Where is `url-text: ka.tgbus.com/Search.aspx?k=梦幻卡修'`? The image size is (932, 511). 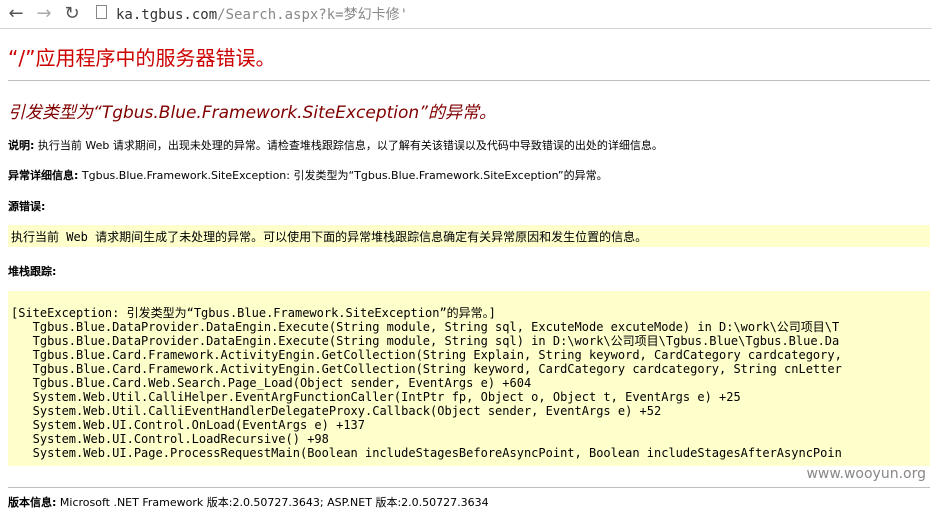 url-text: ka.tgbus.com/Search.aspx?k=梦幻卡修' is located at coordinates (262, 14).